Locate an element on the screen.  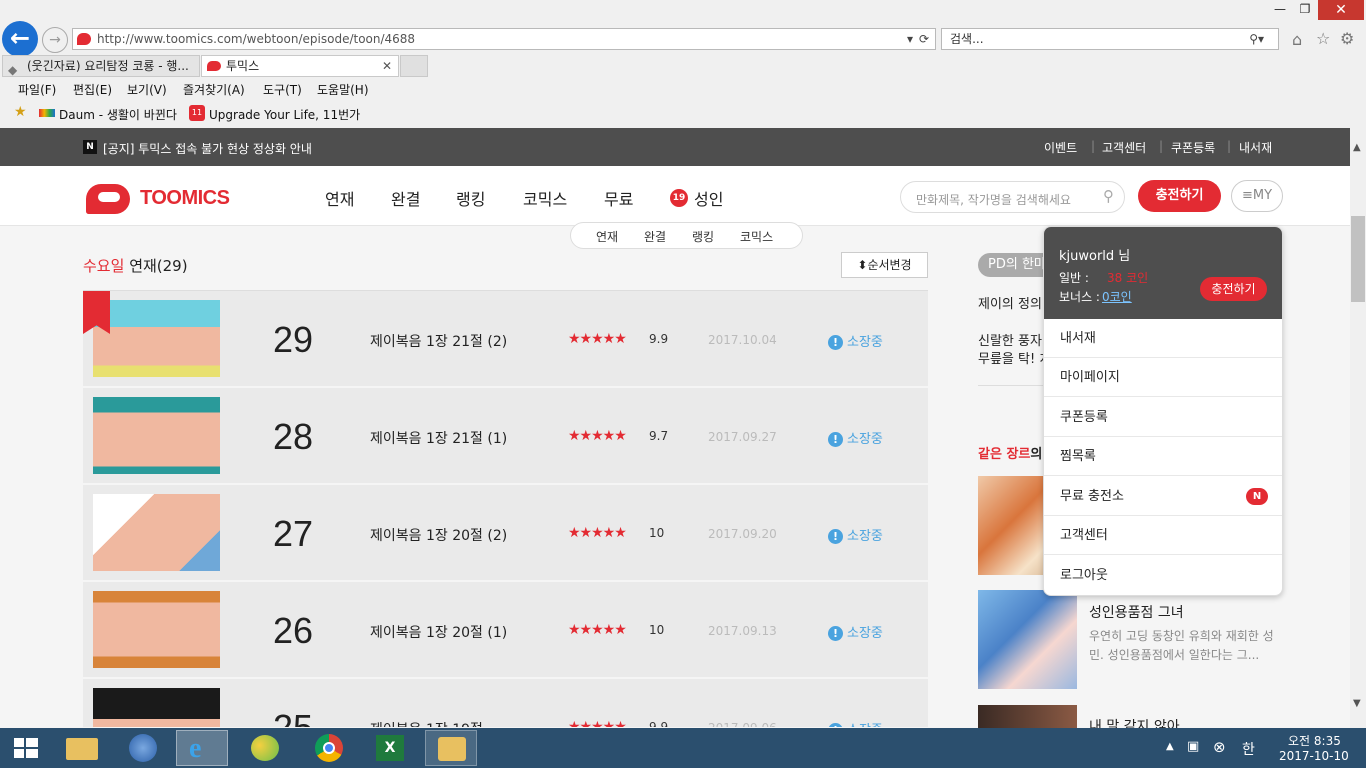
page-scrollbar: ▲ ▼ is located at coordinates (1358, 428).